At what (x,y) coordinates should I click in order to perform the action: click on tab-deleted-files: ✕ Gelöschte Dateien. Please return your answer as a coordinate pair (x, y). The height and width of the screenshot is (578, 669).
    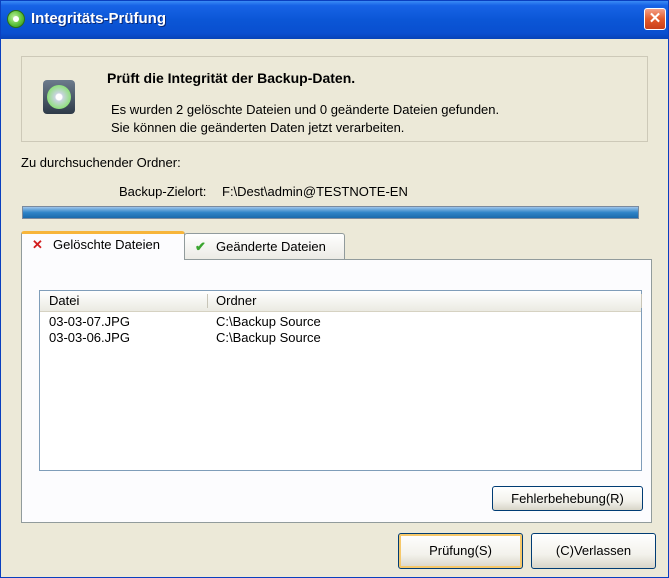
    Looking at the image, I should click on (103, 245).